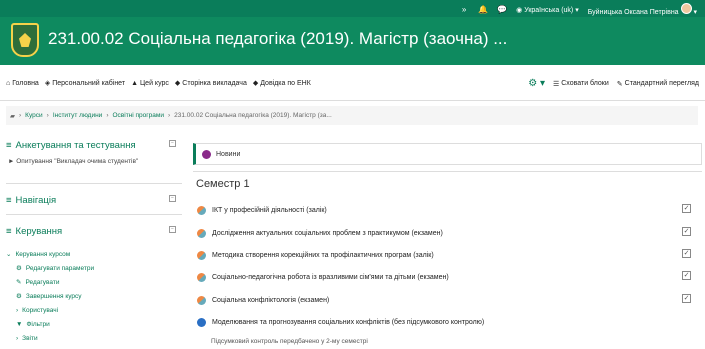 The height and width of the screenshot is (349, 705). I want to click on section-title: Семестр 1, so click(447, 184).